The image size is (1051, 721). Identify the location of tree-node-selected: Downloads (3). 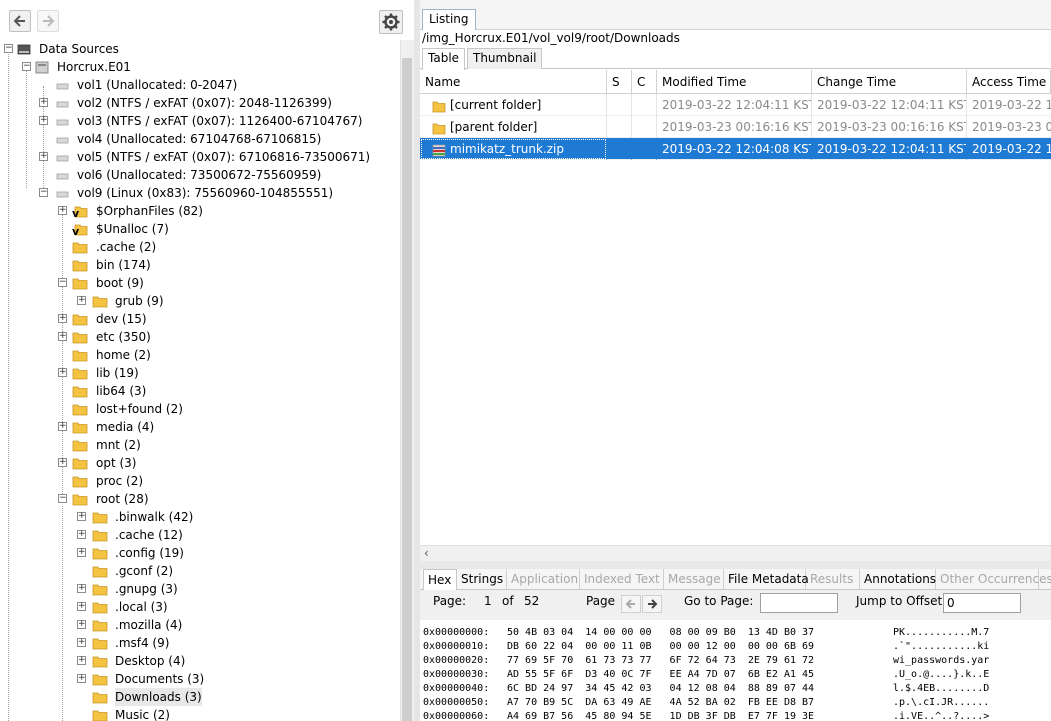
(200, 697).